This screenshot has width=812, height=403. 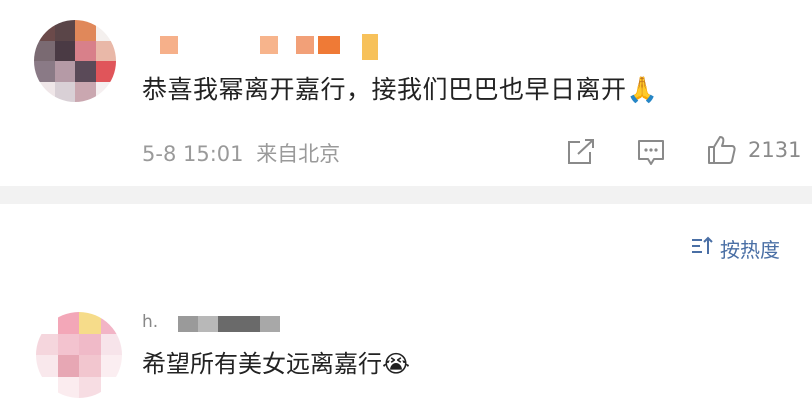 I want to click on sort-icon, so click(x=702, y=248).